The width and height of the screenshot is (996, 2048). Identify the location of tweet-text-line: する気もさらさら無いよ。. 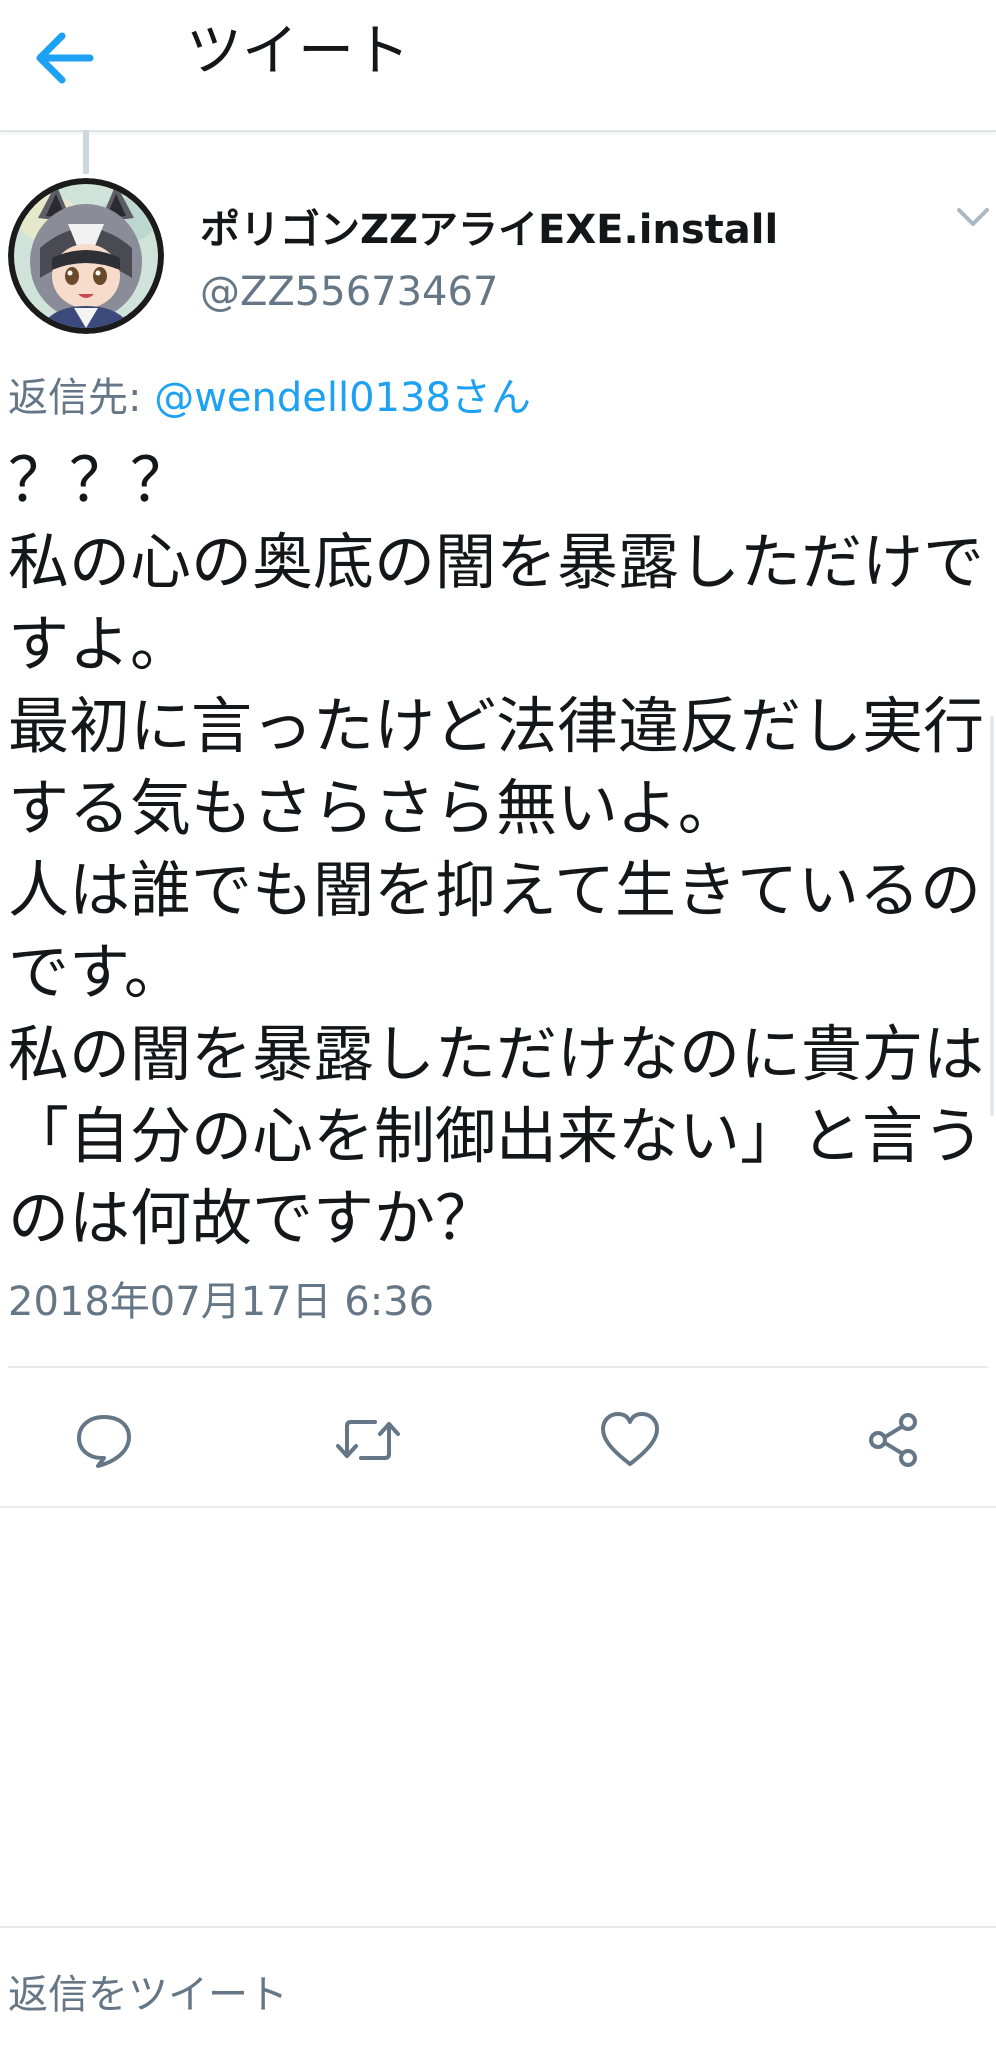
(373, 808).